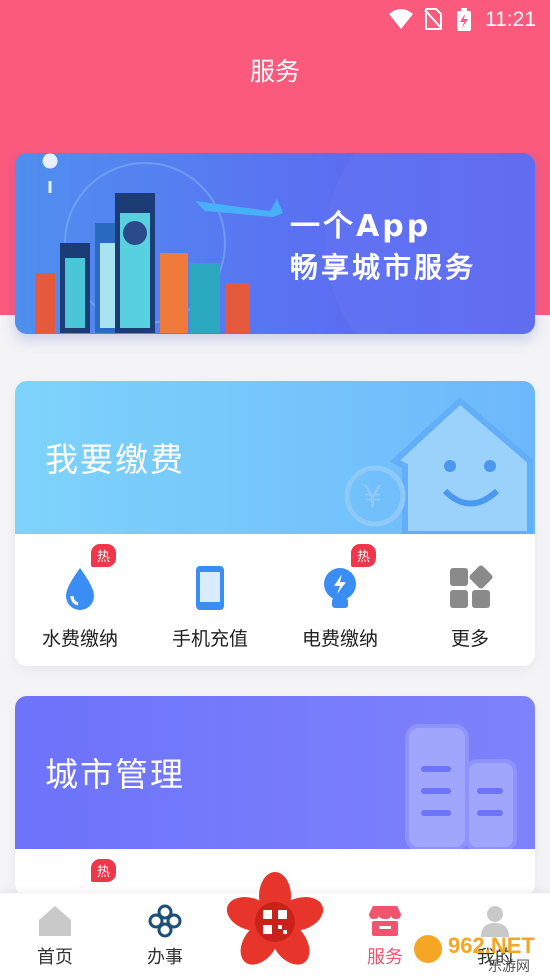  I want to click on tab-affairs-label: 办事, so click(165, 957).